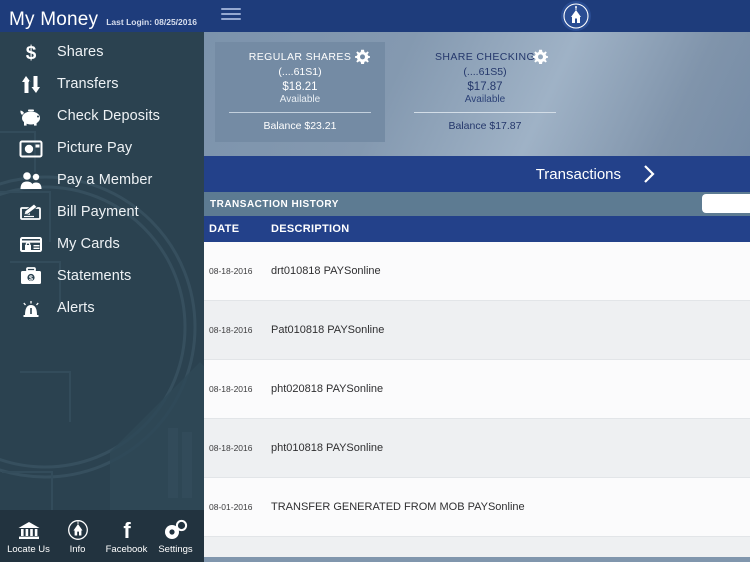 Image resolution: width=750 pixels, height=562 pixels. What do you see at coordinates (477, 330) in the screenshot?
I see `table-row: 08-18-2016 Pat010818 PAYSonline` at bounding box center [477, 330].